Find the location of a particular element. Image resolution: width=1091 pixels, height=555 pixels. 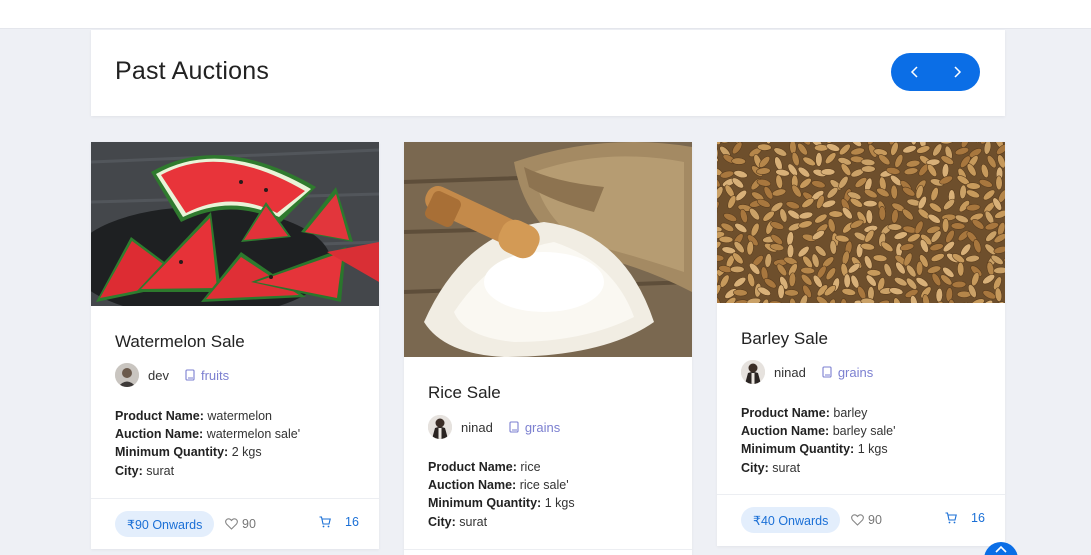

chevron-up-icon is located at coordinates (1001, 549).